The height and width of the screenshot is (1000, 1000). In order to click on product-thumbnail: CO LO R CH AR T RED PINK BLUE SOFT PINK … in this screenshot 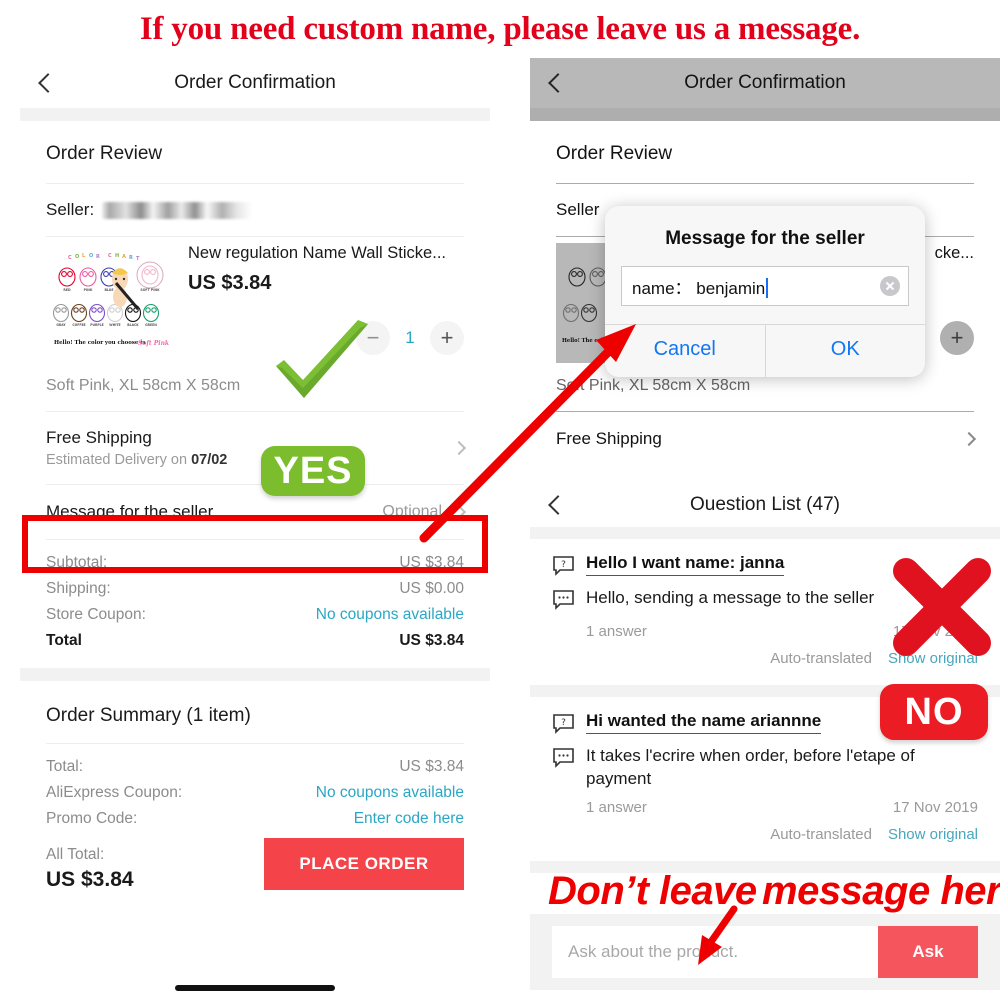, I will do `click(110, 303)`.